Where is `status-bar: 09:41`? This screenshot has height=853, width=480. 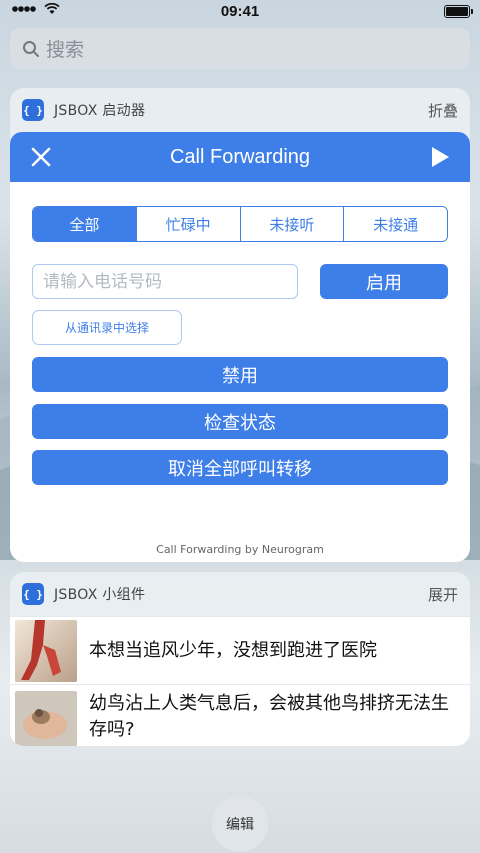
status-bar: 09:41 is located at coordinates (240, 12).